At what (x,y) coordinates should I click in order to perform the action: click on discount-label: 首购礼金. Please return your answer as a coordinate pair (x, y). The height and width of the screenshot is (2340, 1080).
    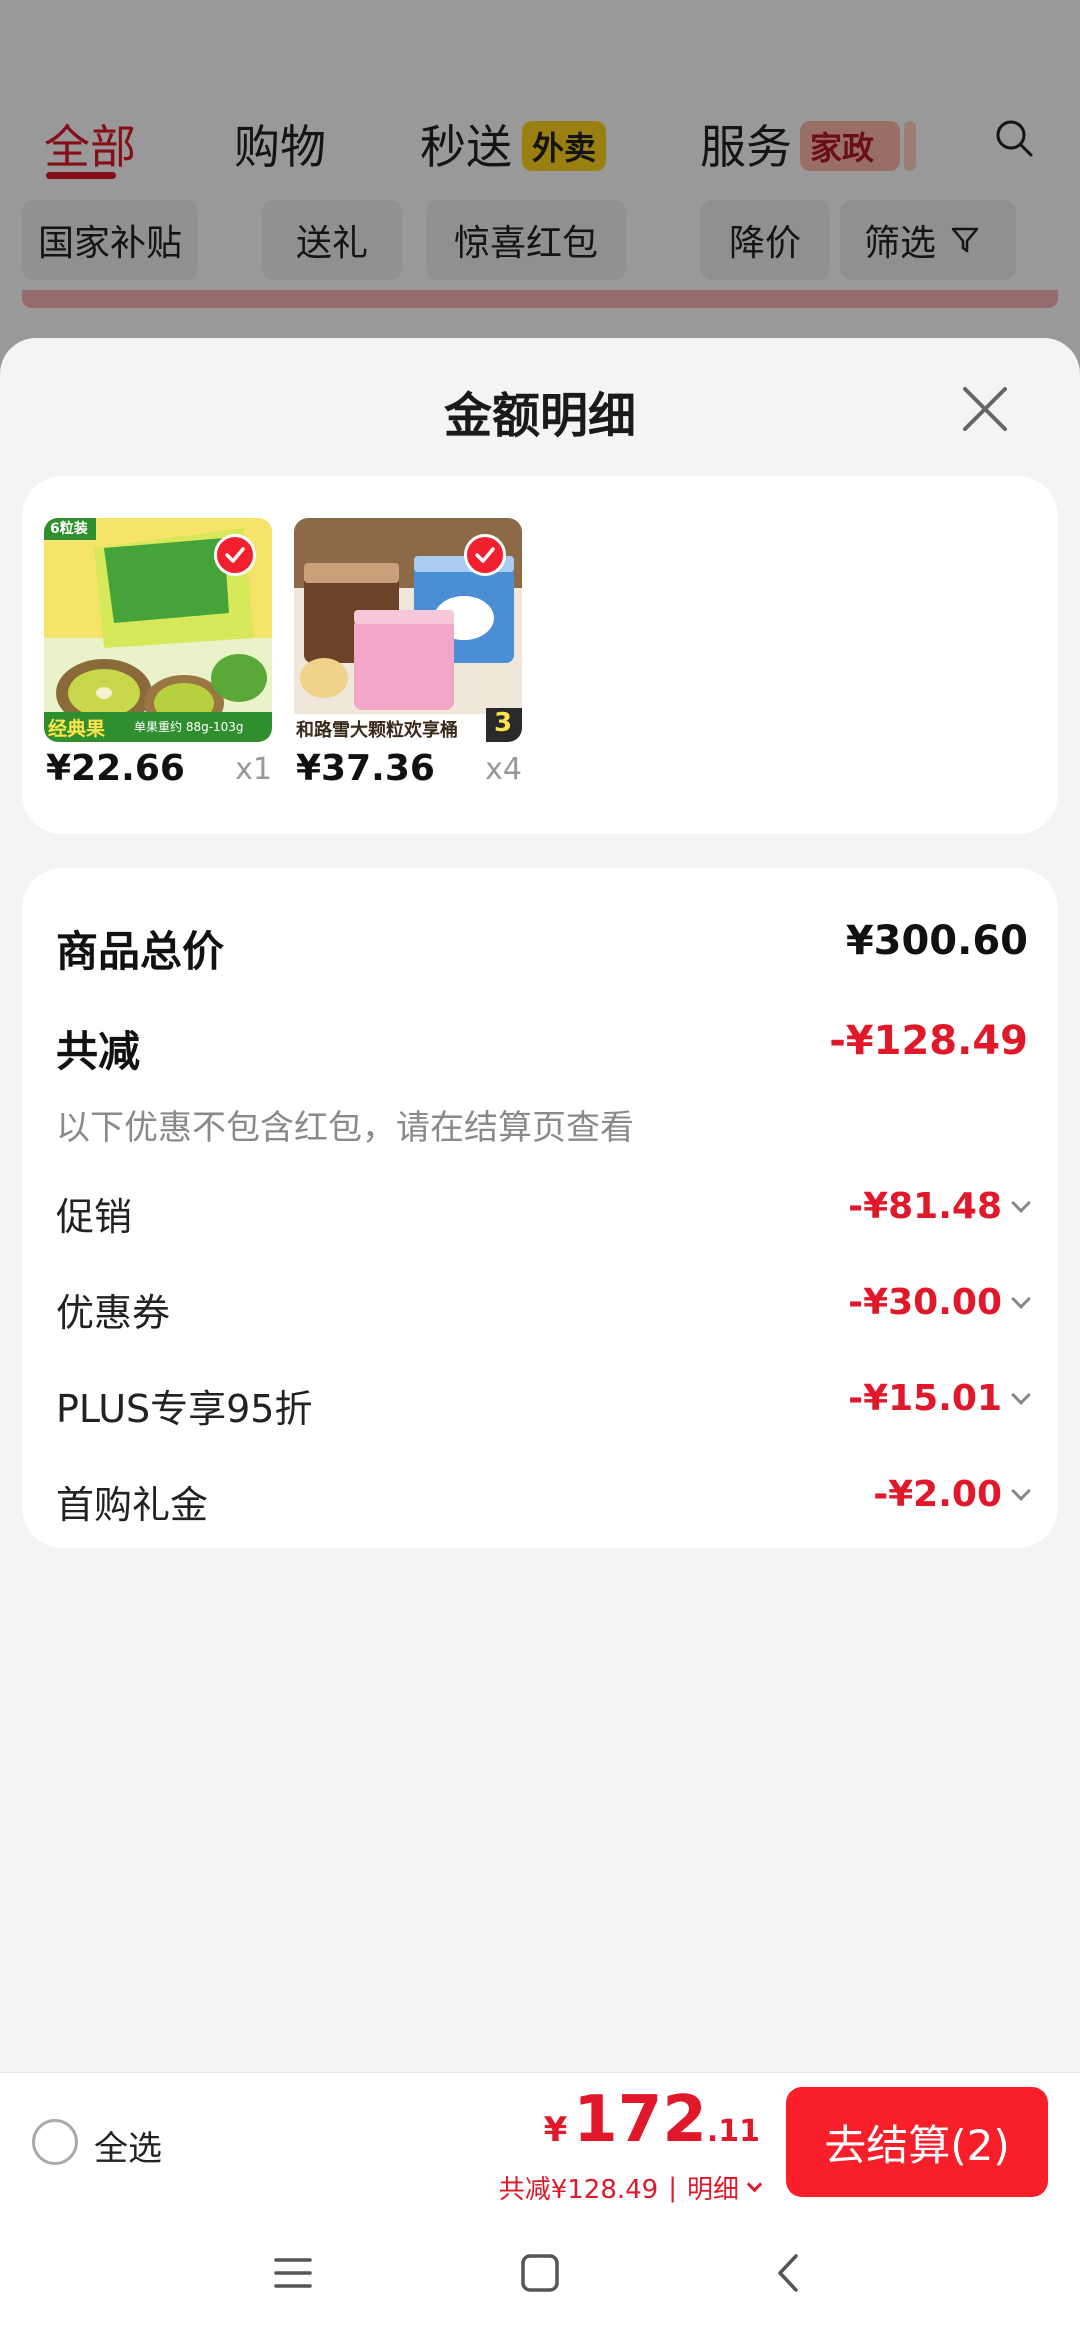
    Looking at the image, I should click on (132, 1505).